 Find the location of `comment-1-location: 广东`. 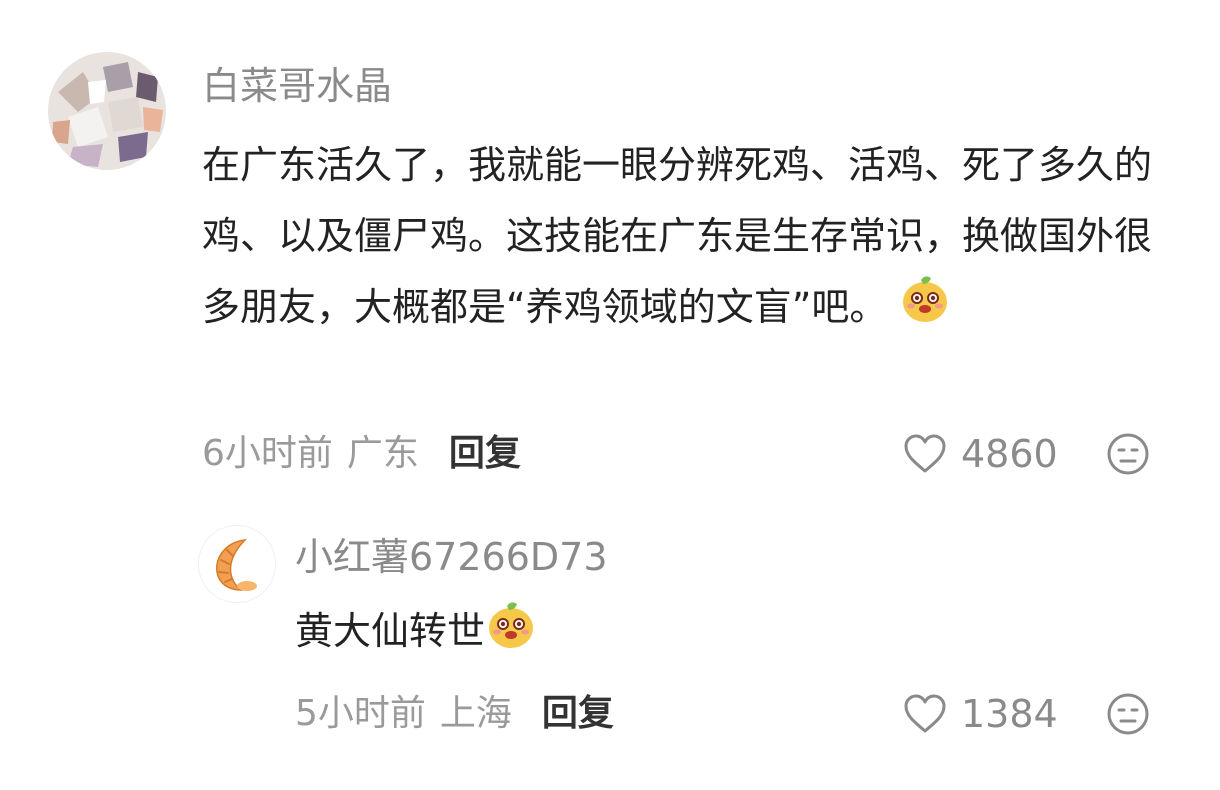

comment-1-location: 广东 is located at coordinates (382, 453).